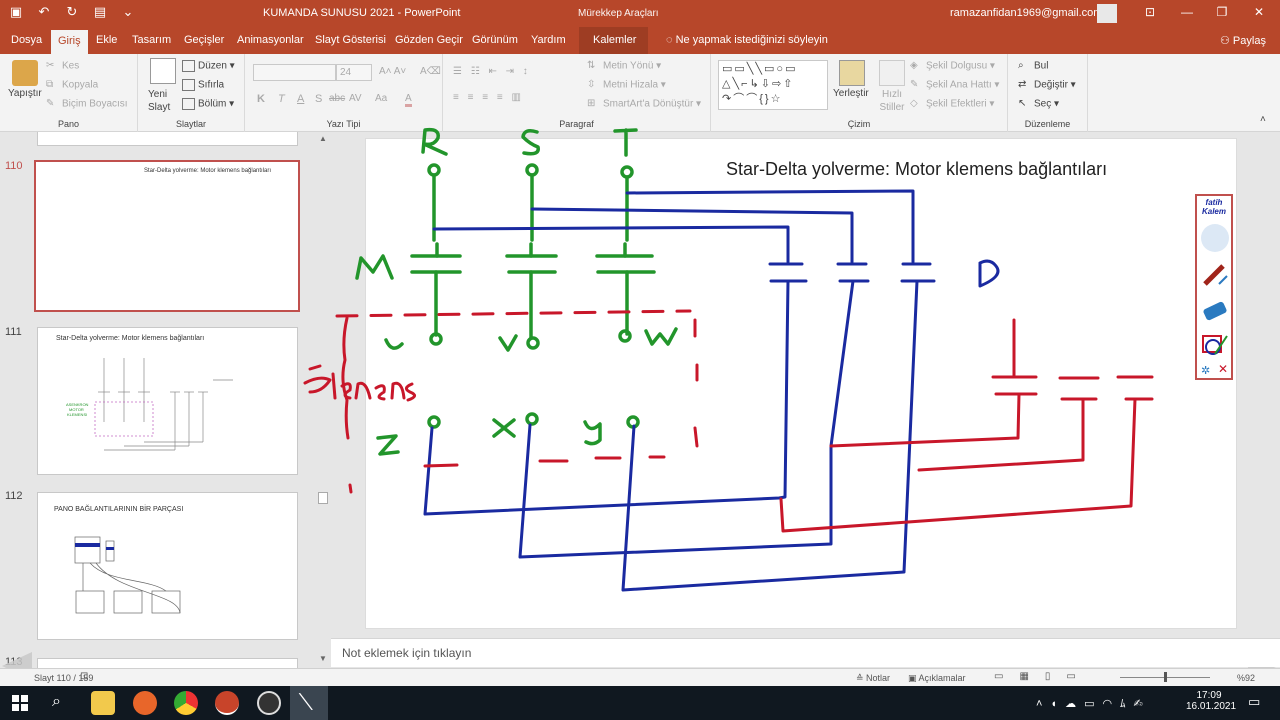  Describe the element at coordinates (388, 445) in the screenshot. I see `ink-letter-z` at that location.